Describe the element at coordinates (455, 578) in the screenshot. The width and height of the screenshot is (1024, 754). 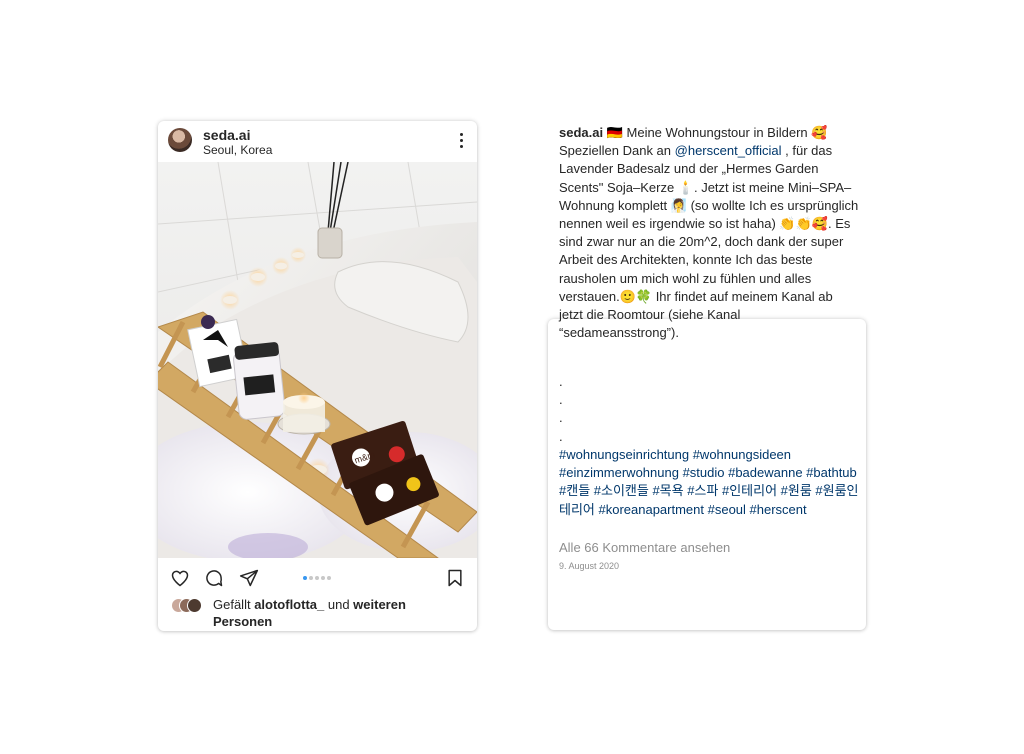
I see `bookmark-icon` at that location.